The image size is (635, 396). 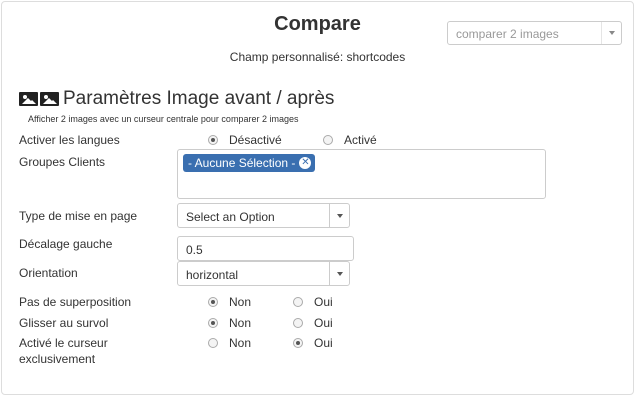 What do you see at coordinates (242, 163) in the screenshot?
I see `tag-label: - Aucune Sélection -` at bounding box center [242, 163].